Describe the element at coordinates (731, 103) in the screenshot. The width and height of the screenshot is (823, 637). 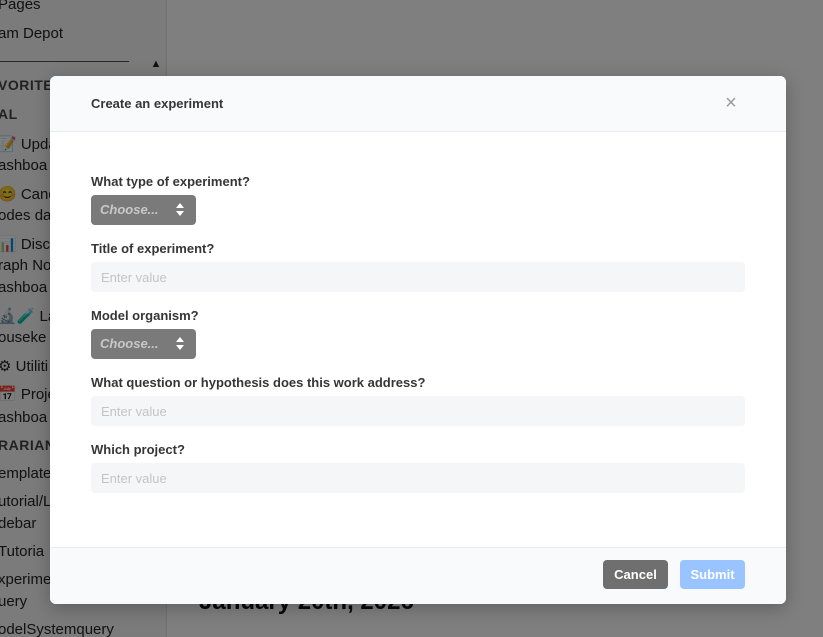
I see `close-icon: ×` at that location.